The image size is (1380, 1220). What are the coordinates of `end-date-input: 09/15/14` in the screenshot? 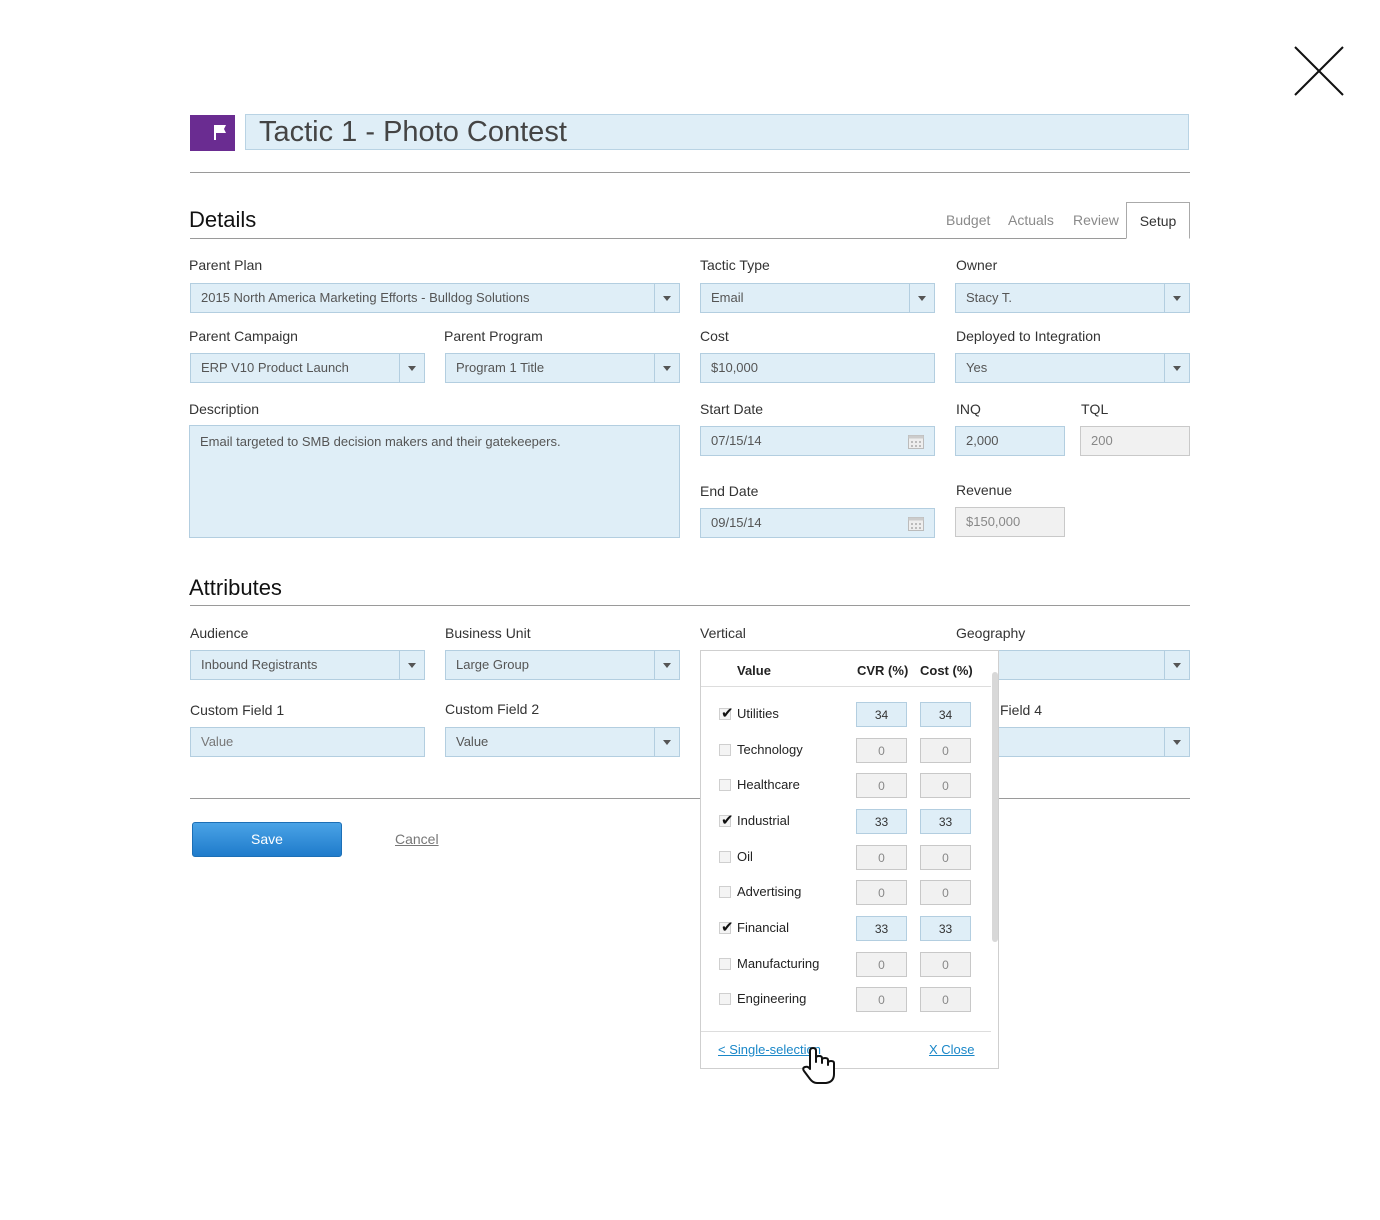 It's located at (817, 523).